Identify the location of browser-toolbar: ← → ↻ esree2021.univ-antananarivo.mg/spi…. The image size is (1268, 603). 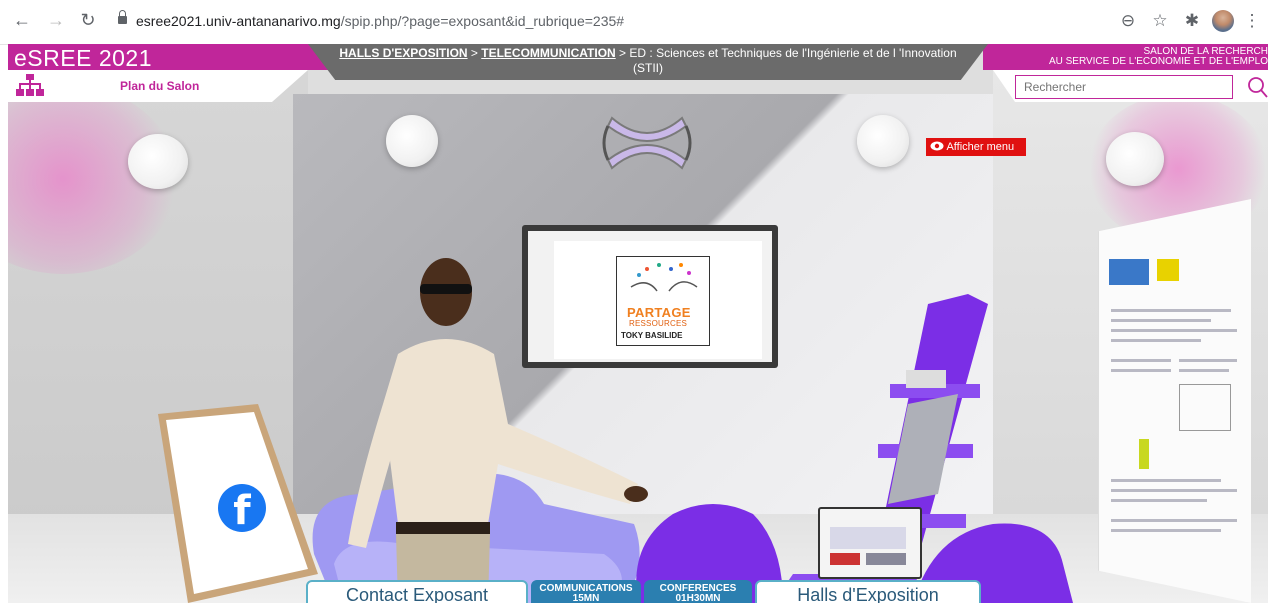
(634, 22).